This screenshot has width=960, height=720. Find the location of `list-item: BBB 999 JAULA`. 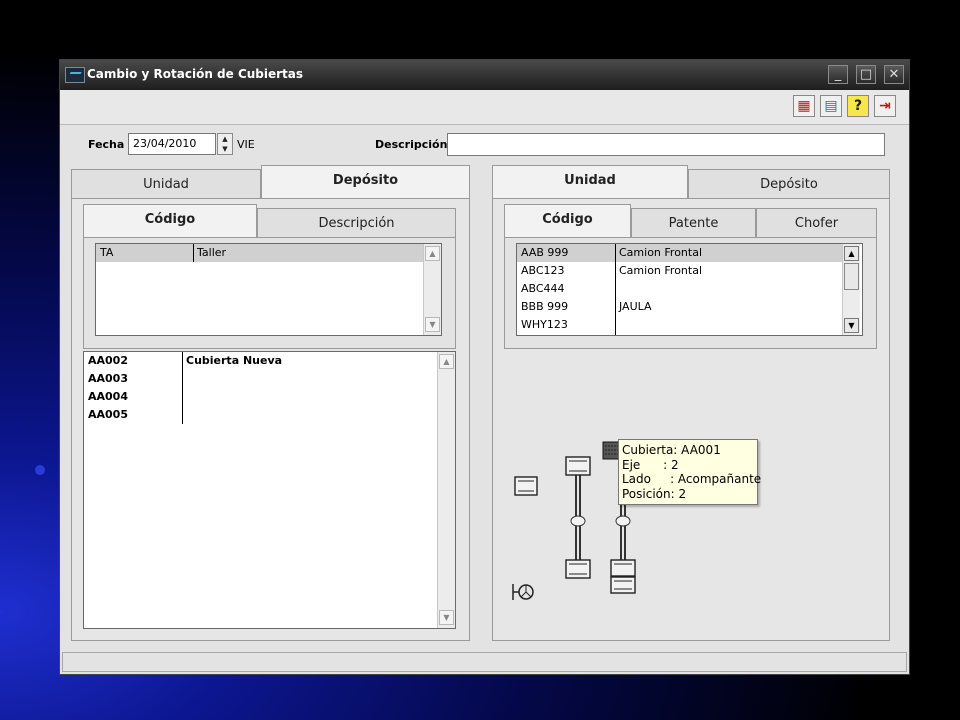

list-item: BBB 999 JAULA is located at coordinates (680, 307).